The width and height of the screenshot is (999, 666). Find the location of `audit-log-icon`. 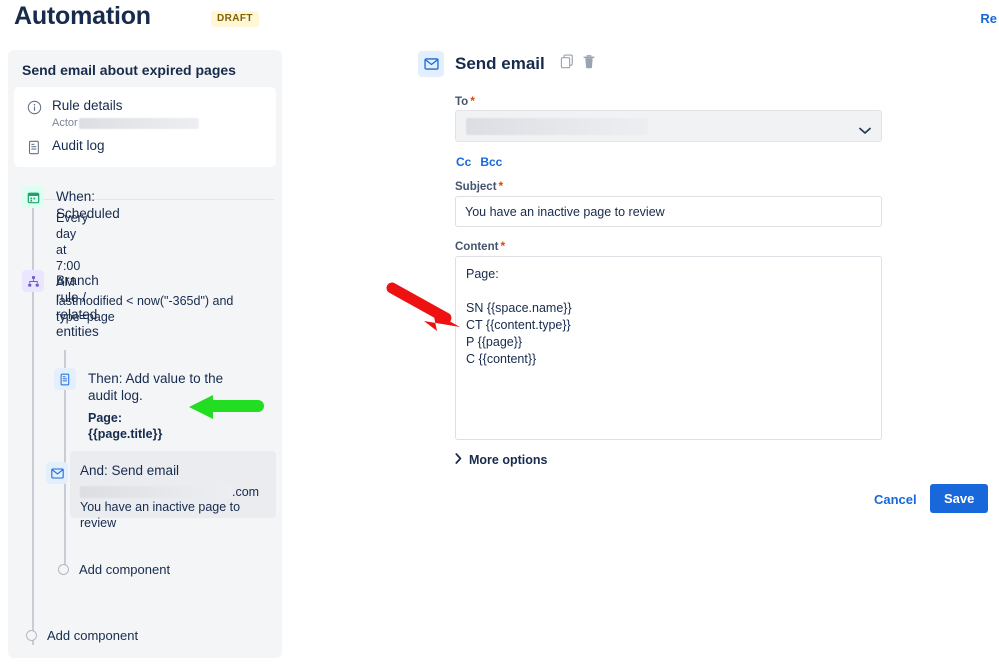

audit-log-icon is located at coordinates (34, 147).